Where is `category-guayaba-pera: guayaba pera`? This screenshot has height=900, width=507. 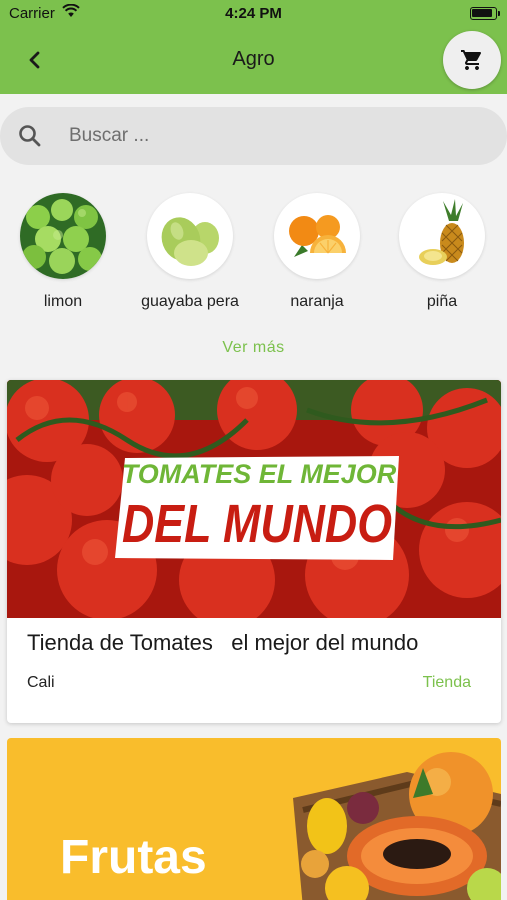 category-guayaba-pera: guayaba pera is located at coordinates (190, 252).